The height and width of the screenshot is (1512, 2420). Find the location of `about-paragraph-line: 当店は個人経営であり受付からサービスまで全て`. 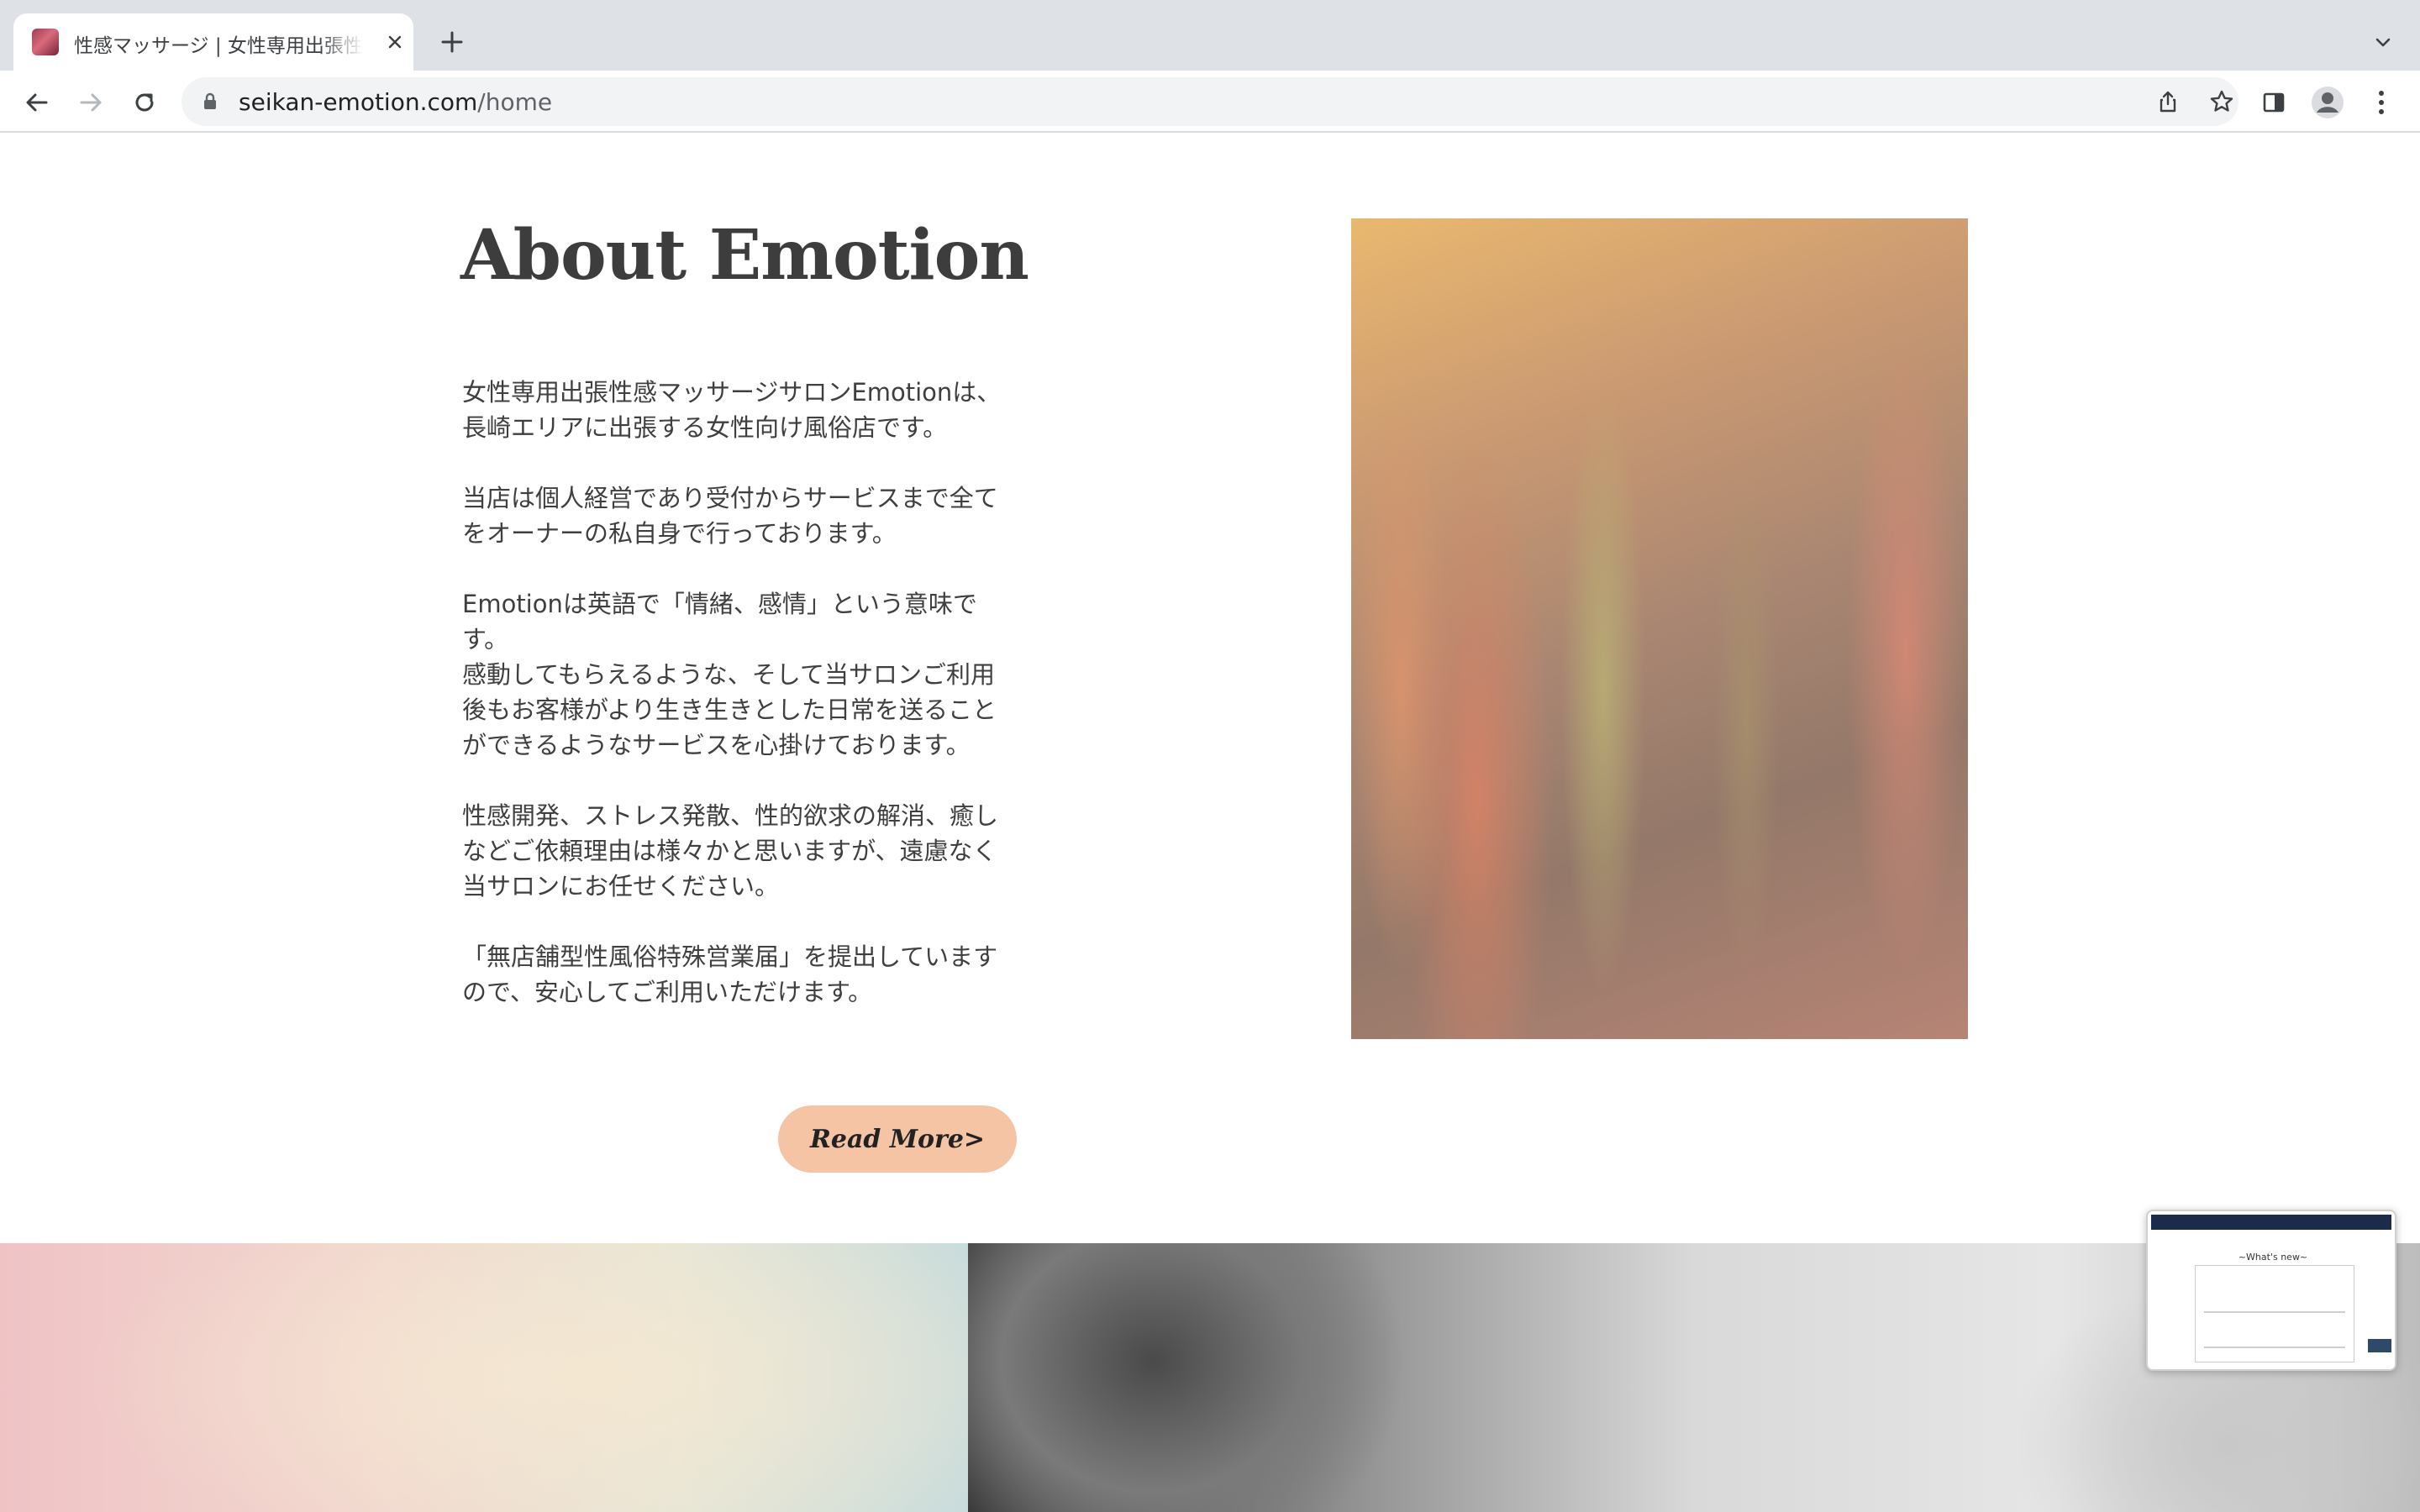

about-paragraph-line: 当店は個人経営であり受付からサービスまで全て is located at coordinates (730, 498).